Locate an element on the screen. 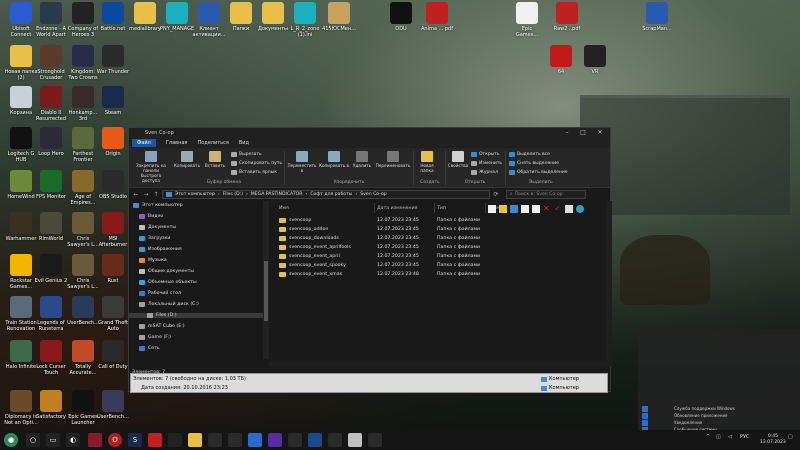  minimize-icon: – is located at coordinates (567, 133).